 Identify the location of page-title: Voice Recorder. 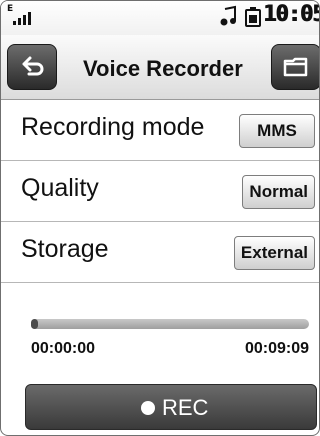
(163, 68).